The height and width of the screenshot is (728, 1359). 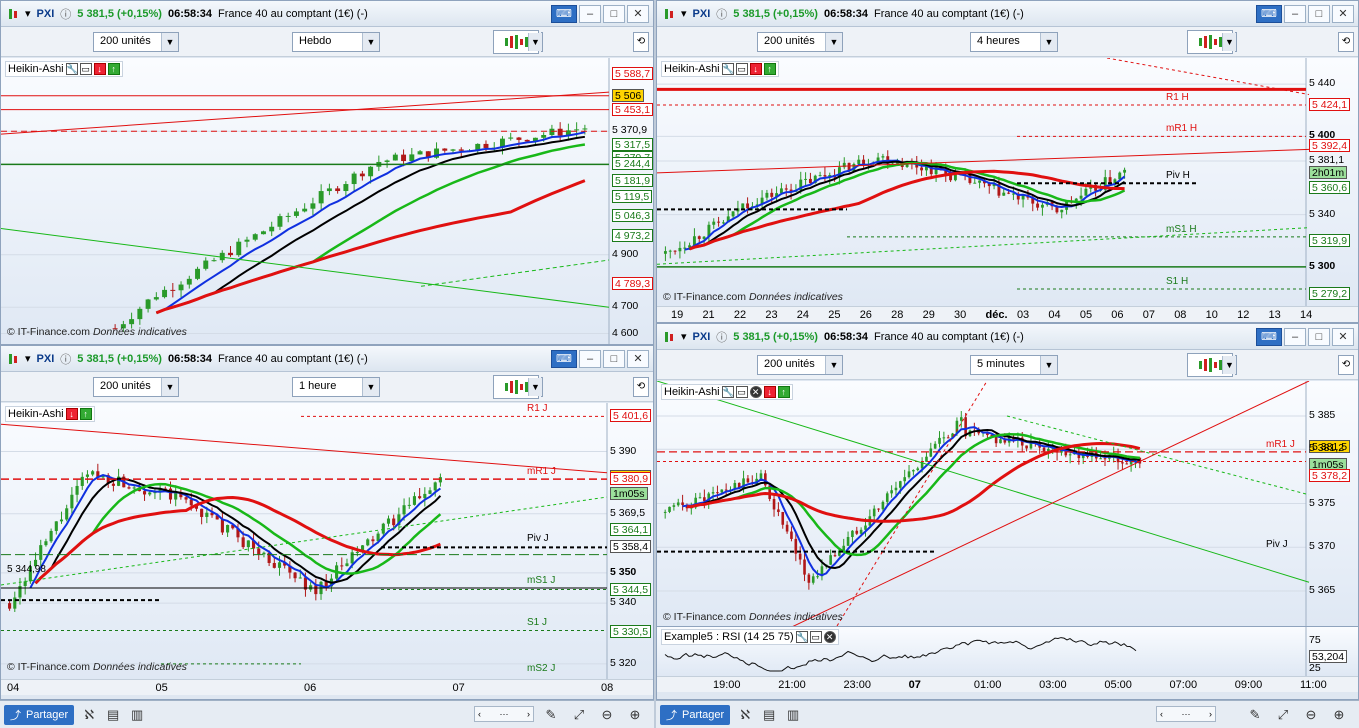 What do you see at coordinates (1007, 651) in the screenshot?
I see `rsi-panel: Example5 : RSI (14 25 75) 🔧 ▭ ✕ 75 53,204 25` at bounding box center [1007, 651].